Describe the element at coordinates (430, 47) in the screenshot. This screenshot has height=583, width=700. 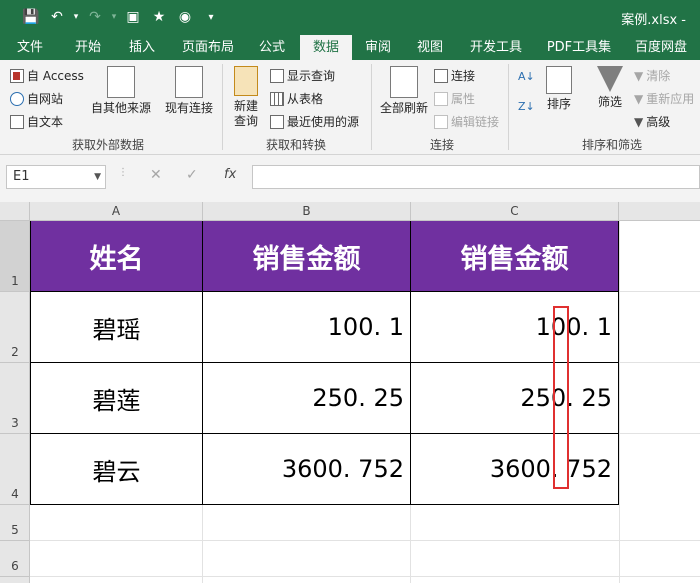
I see `tab-view: 视图` at that location.